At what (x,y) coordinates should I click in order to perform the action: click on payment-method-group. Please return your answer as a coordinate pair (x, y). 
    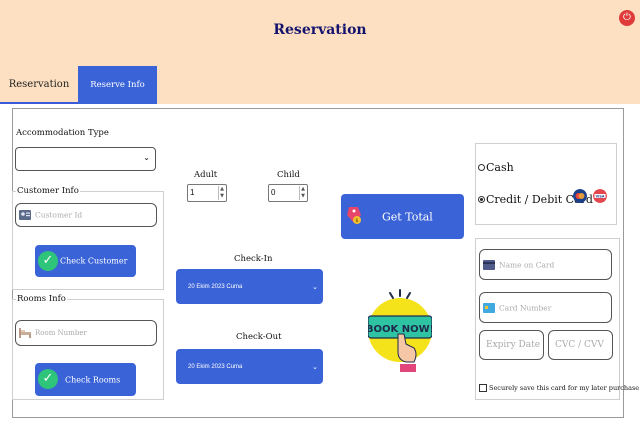
    Looking at the image, I should click on (546, 184).